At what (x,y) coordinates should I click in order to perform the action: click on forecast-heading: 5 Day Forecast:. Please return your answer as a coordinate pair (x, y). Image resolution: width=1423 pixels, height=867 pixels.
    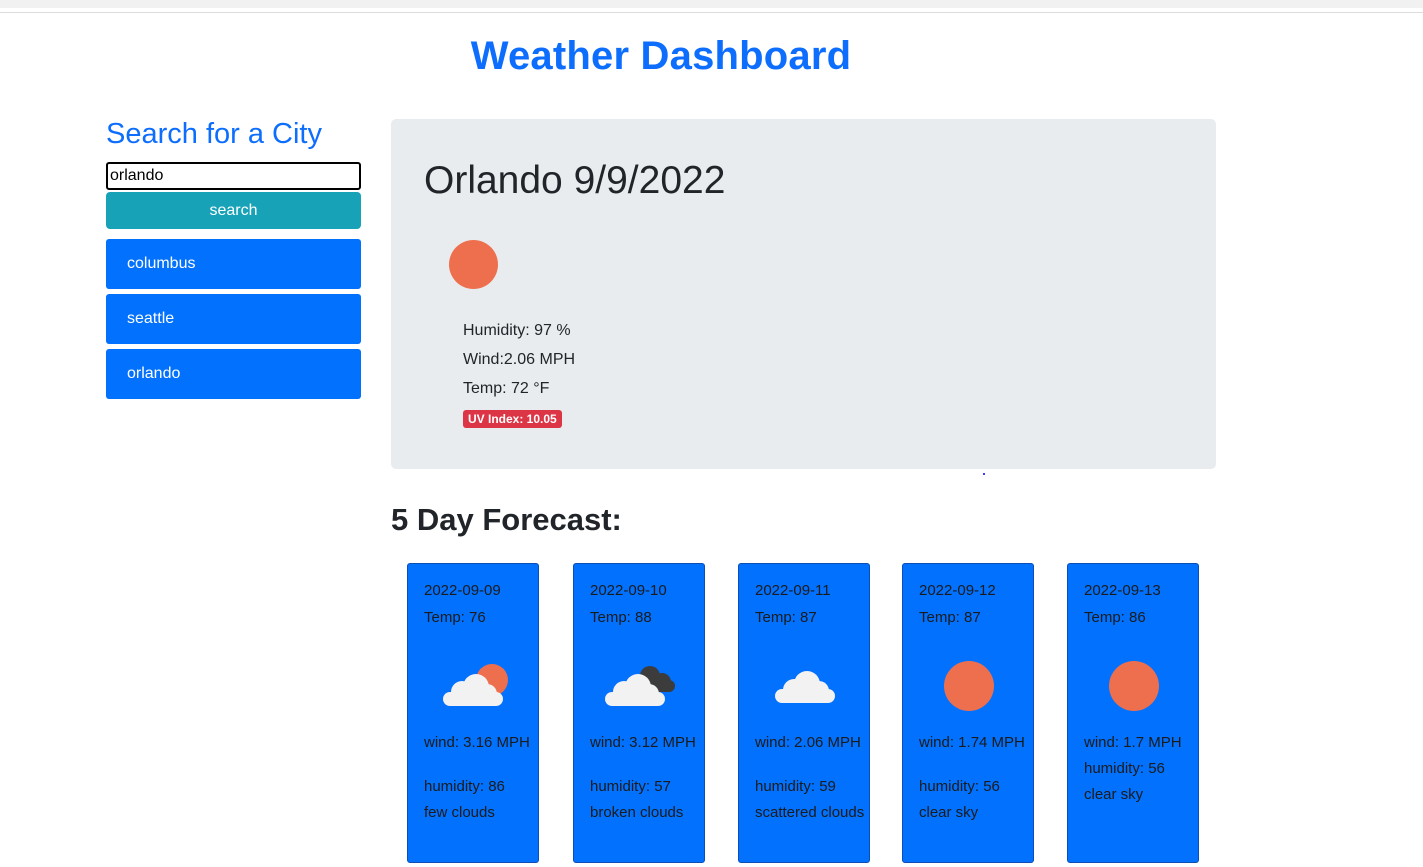
    Looking at the image, I should click on (506, 519).